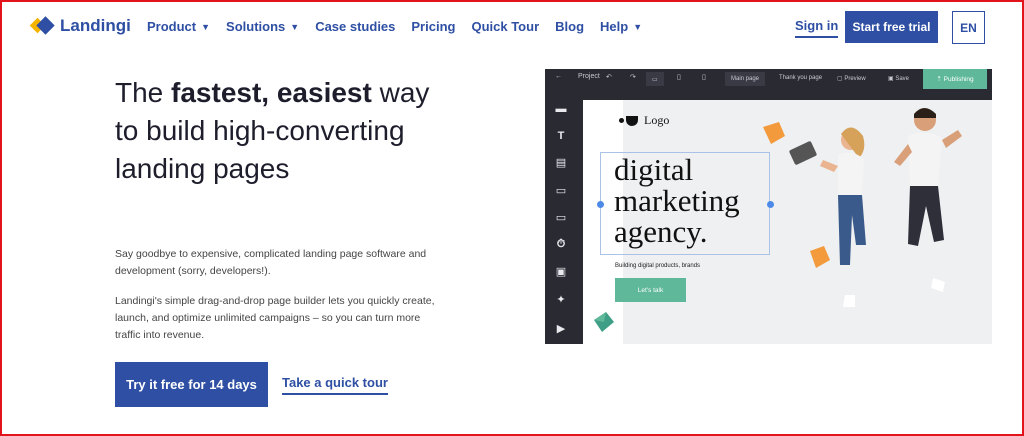  Describe the element at coordinates (558, 76) in the screenshot. I see `back-arrow-icon: ←` at that location.